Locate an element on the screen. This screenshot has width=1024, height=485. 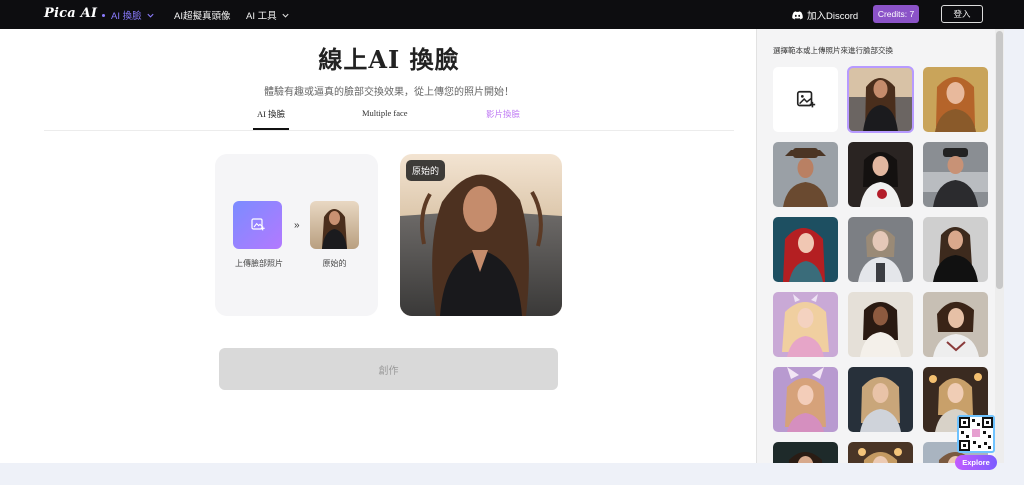
qr-code-icon is located at coordinates (976, 434).